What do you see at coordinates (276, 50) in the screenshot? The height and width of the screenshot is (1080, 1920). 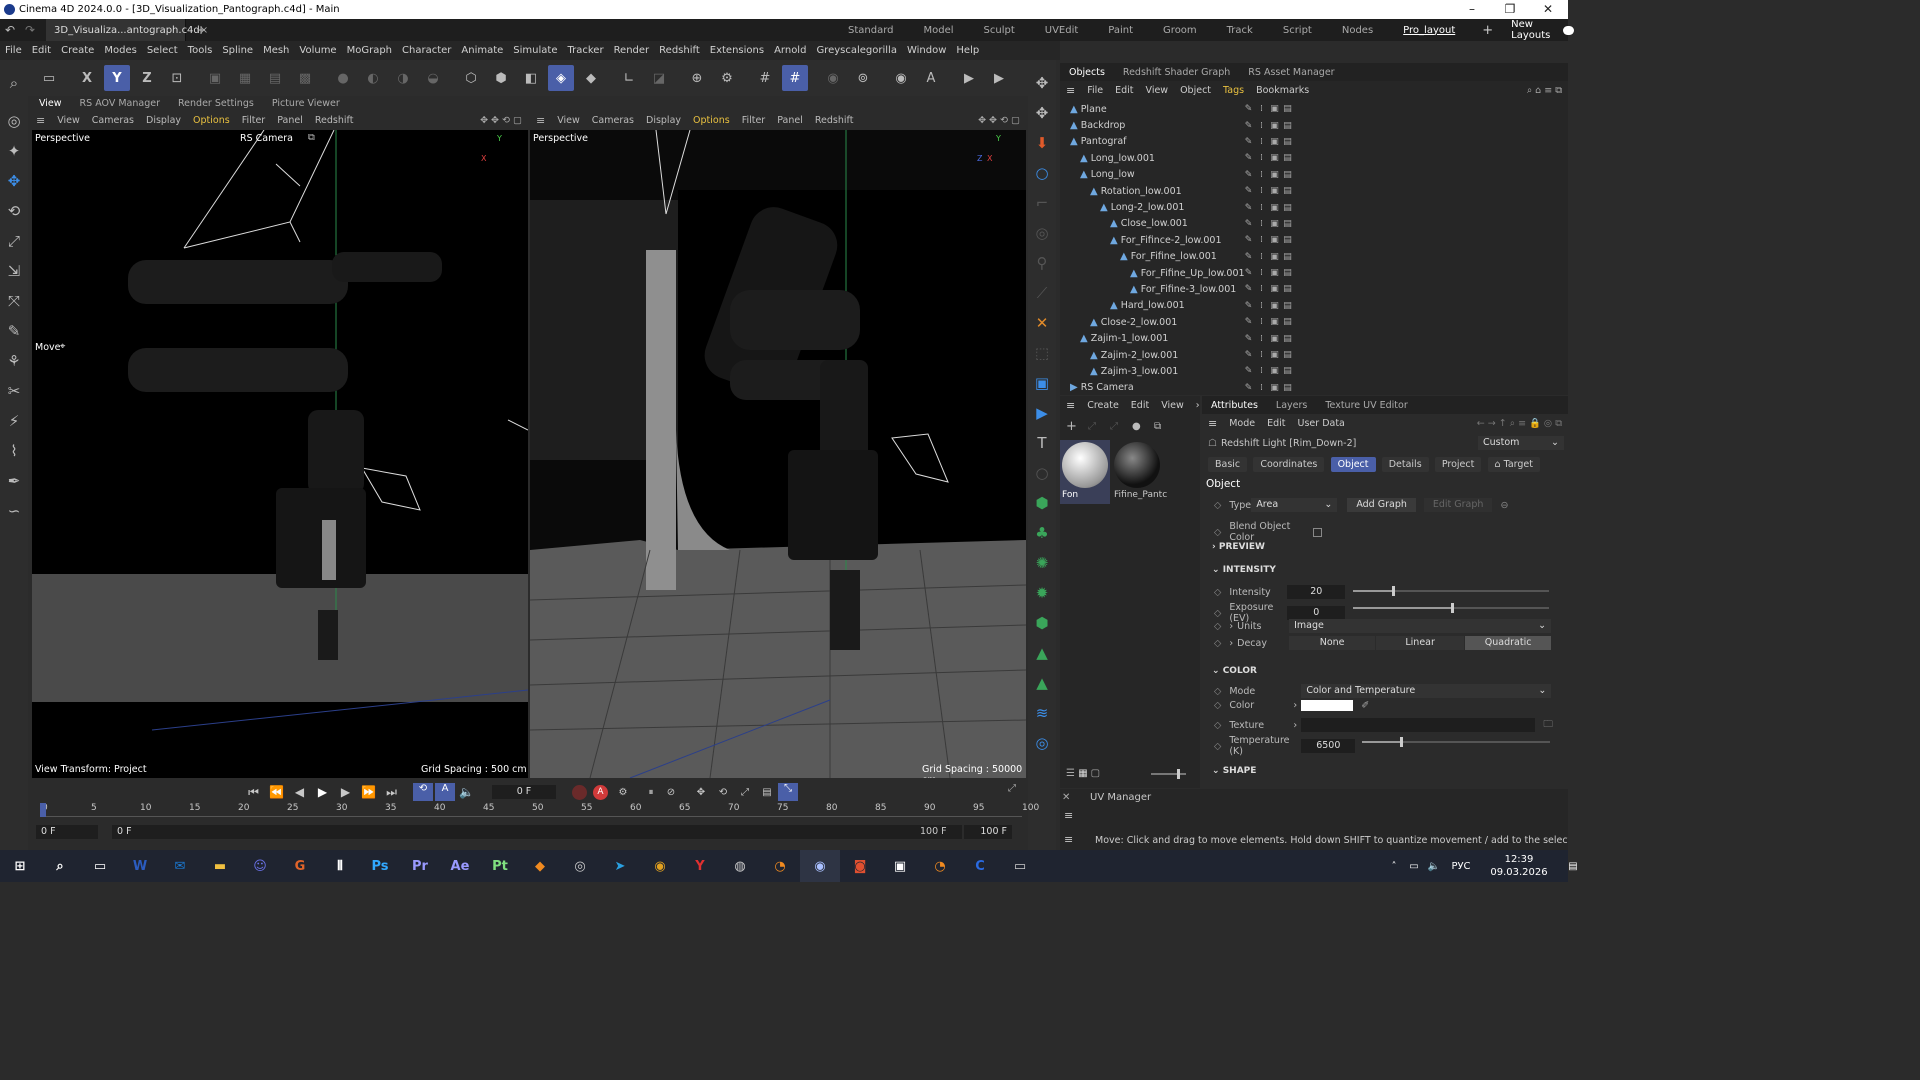 I see `menu-mesh: Mesh` at bounding box center [276, 50].